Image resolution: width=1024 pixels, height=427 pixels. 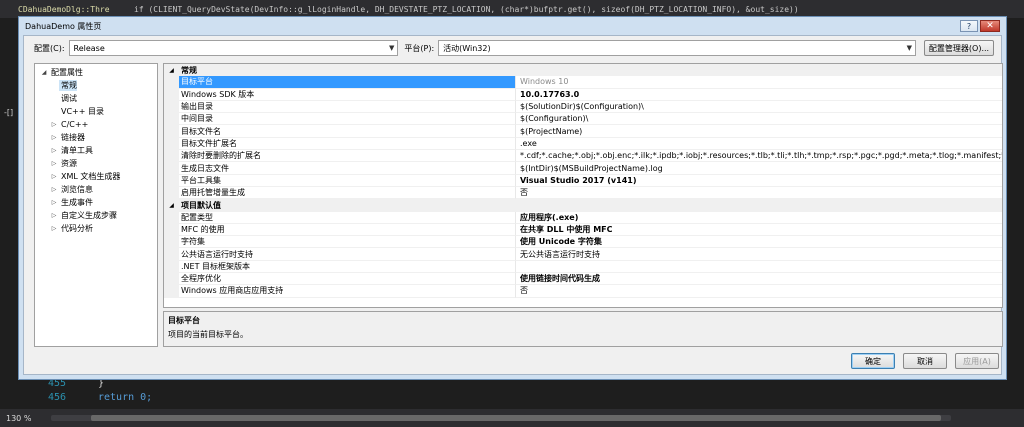 What do you see at coordinates (96, 72) in the screenshot?
I see `tree-item: ◢ 配置属性` at bounding box center [96, 72].